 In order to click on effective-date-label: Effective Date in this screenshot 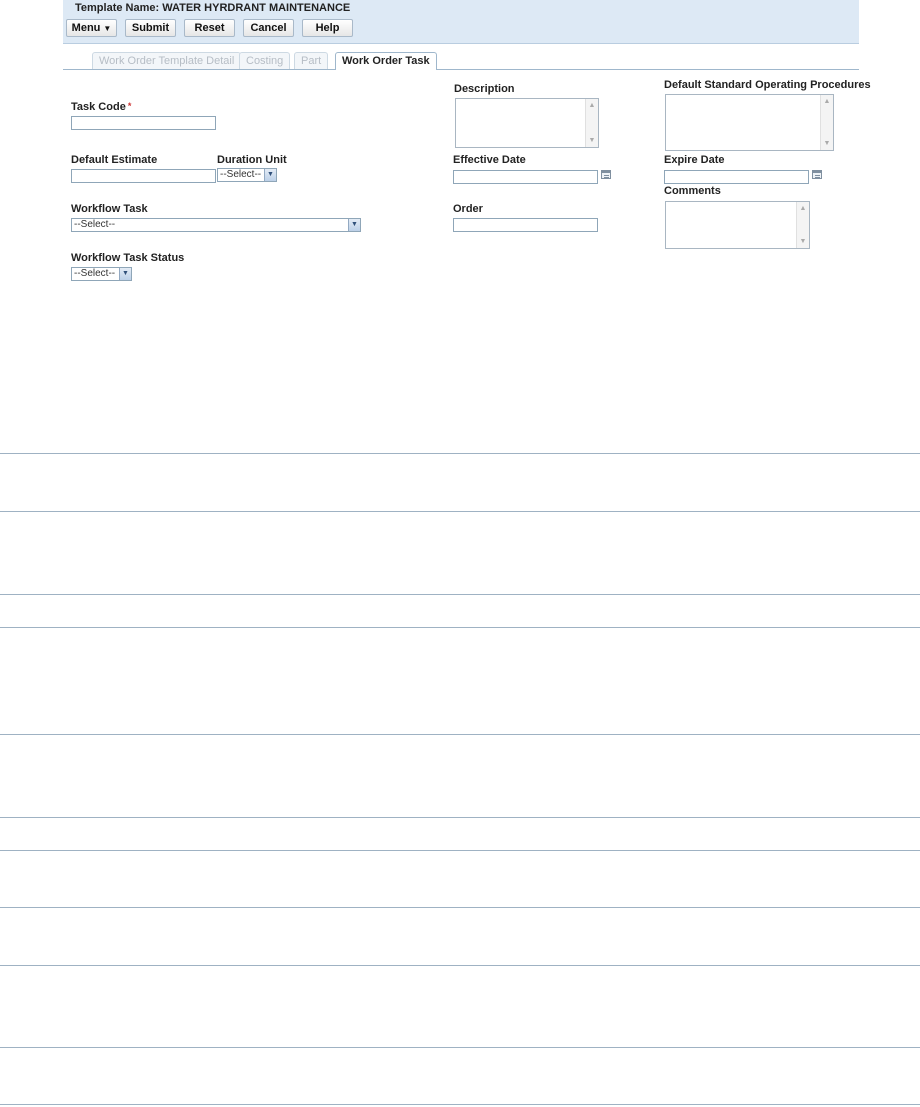, I will do `click(489, 160)`.